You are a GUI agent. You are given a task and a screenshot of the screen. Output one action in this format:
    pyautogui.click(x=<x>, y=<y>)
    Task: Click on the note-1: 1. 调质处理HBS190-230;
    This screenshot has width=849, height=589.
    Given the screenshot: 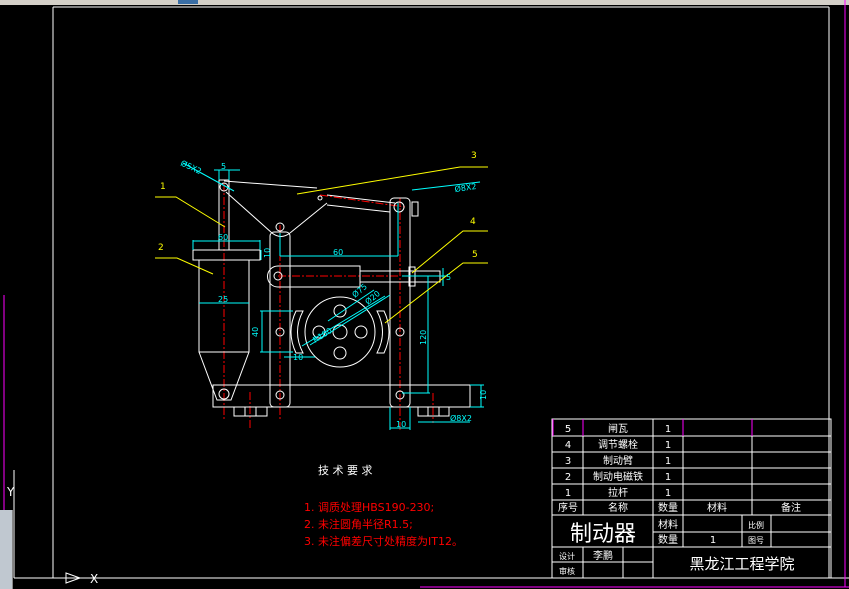 What is the action you would take?
    pyautogui.click(x=369, y=507)
    